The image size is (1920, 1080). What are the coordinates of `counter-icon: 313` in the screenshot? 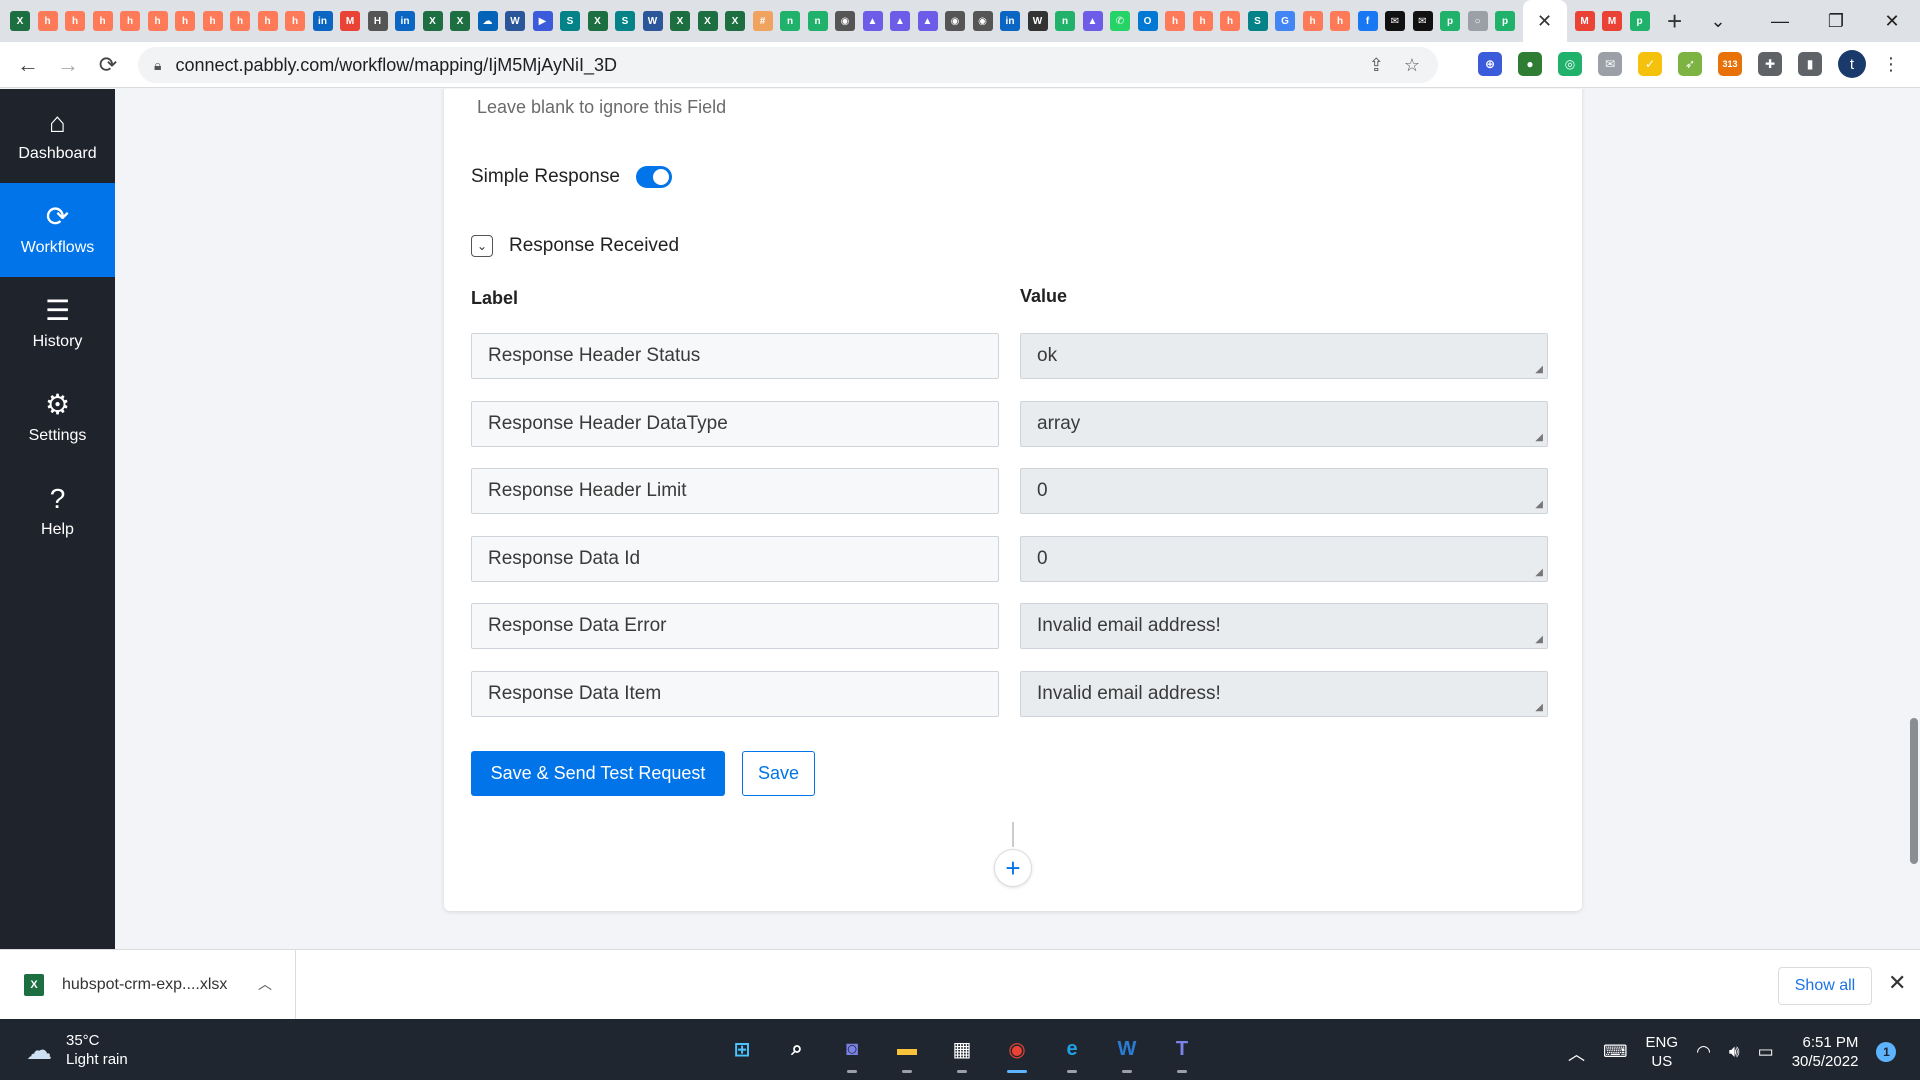 It's located at (1730, 64).